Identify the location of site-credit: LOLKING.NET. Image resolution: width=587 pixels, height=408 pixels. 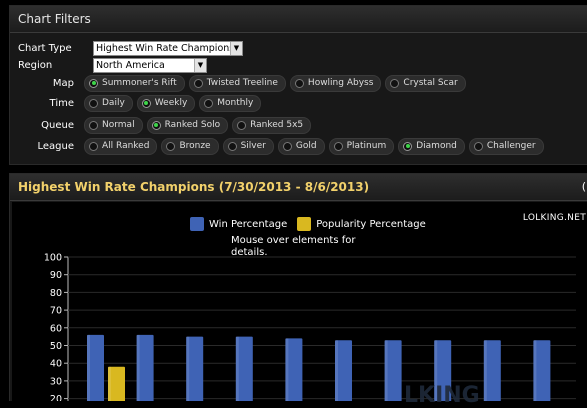
(554, 218).